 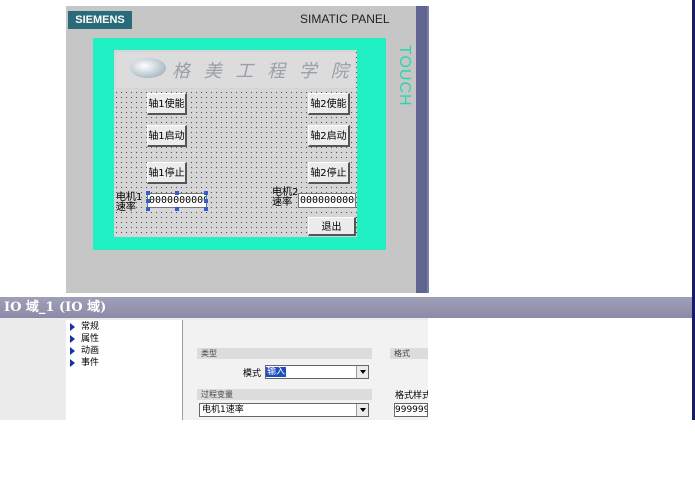 What do you see at coordinates (284, 353) in the screenshot?
I see `type-group-header: 类型` at bounding box center [284, 353].